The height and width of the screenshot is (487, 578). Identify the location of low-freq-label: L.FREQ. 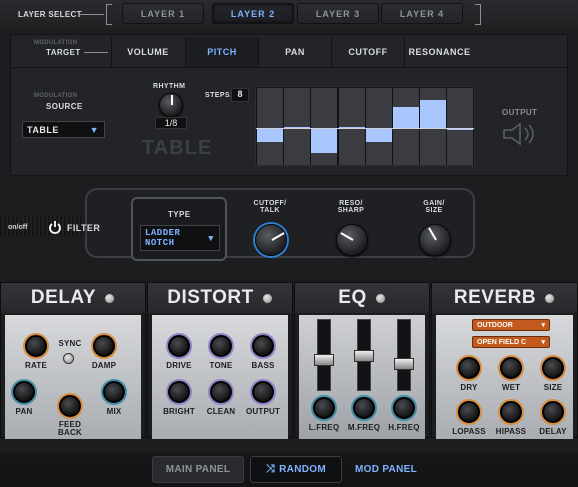
(324, 427).